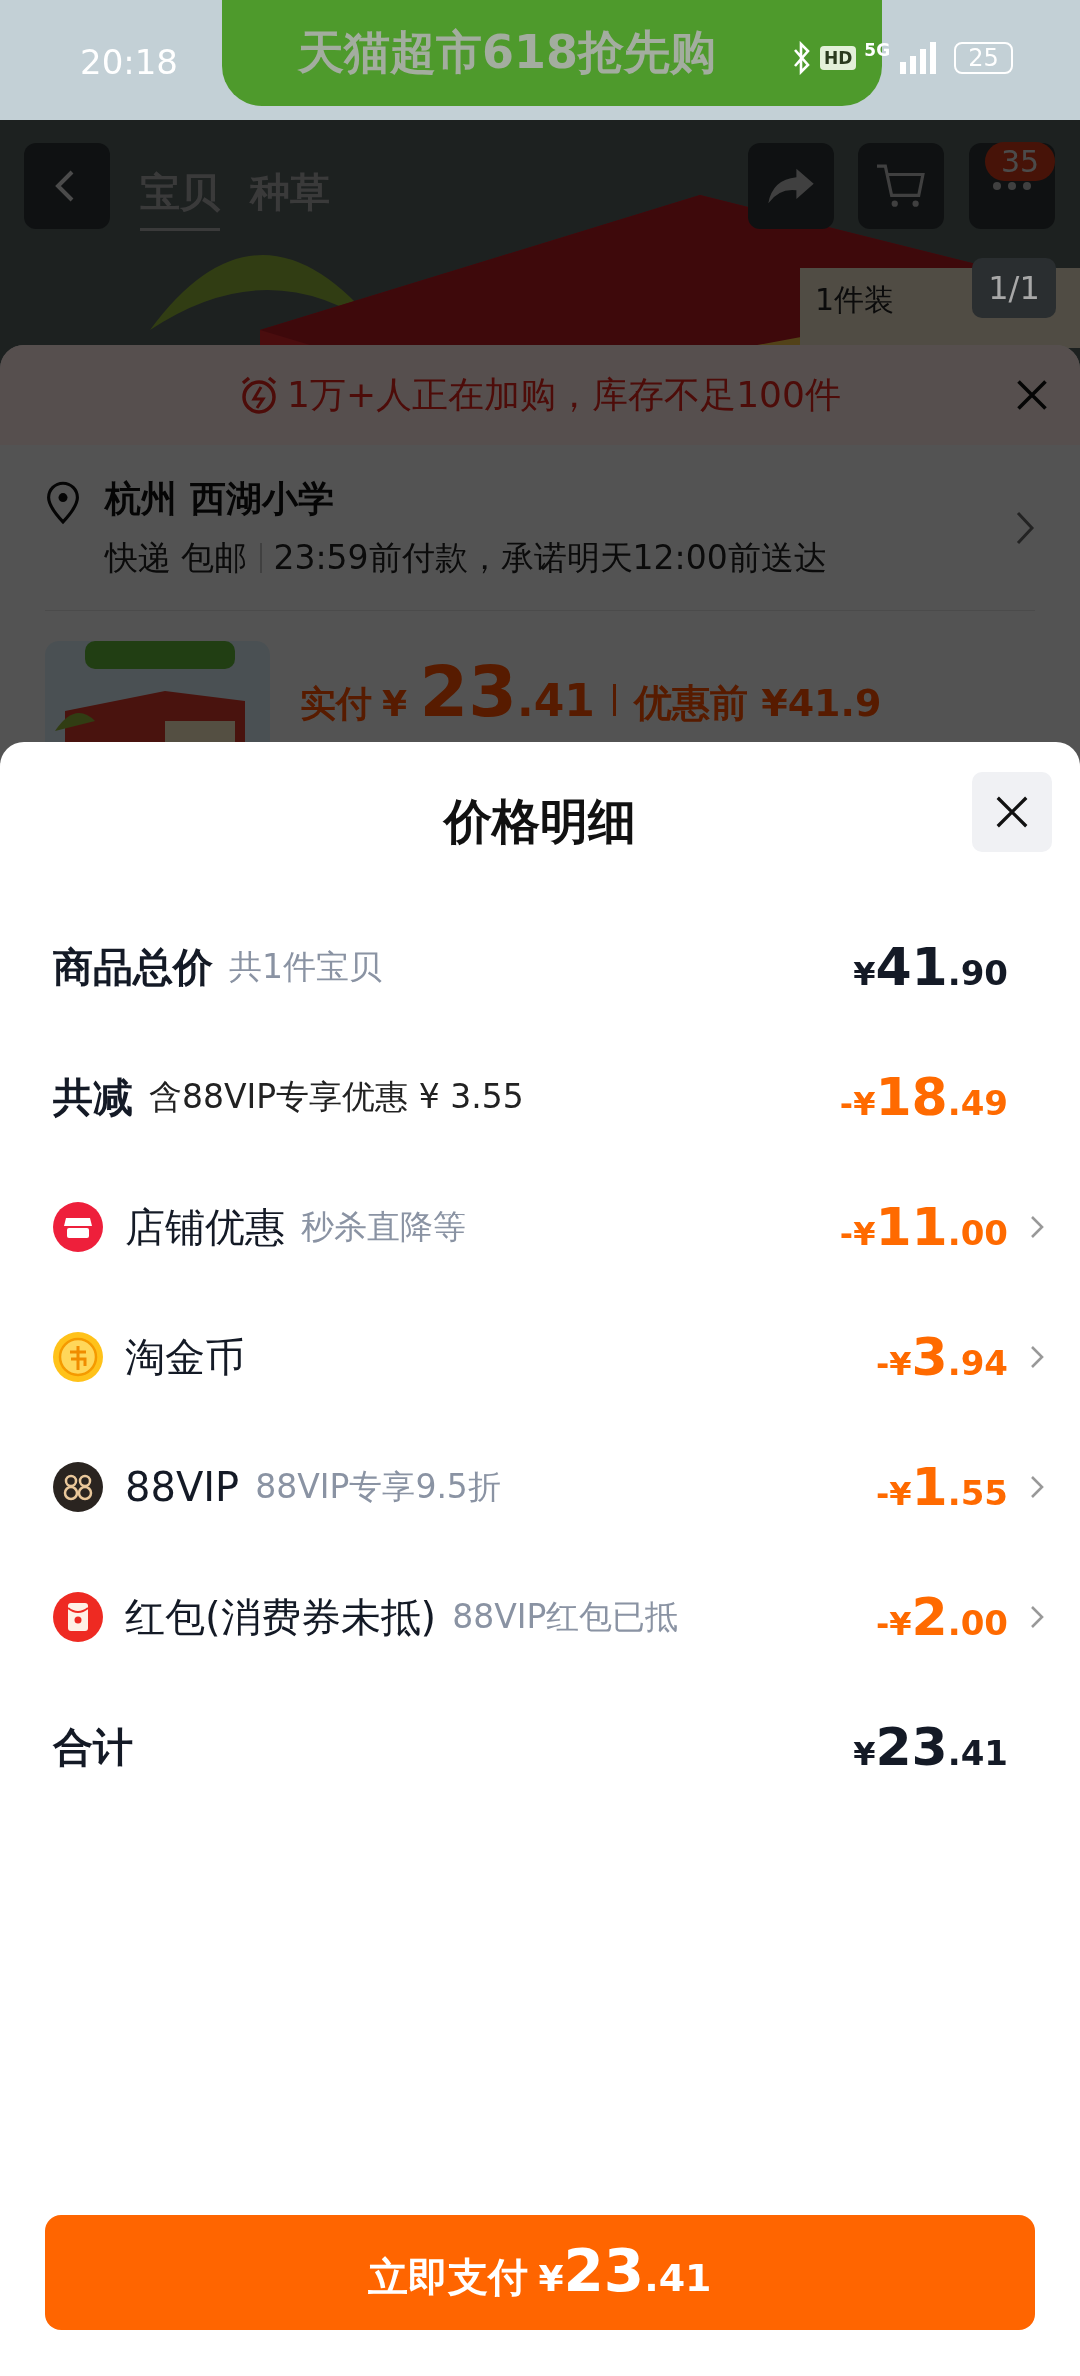 This screenshot has height=2376, width=1080. I want to click on envelope-icon, so click(78, 1617).